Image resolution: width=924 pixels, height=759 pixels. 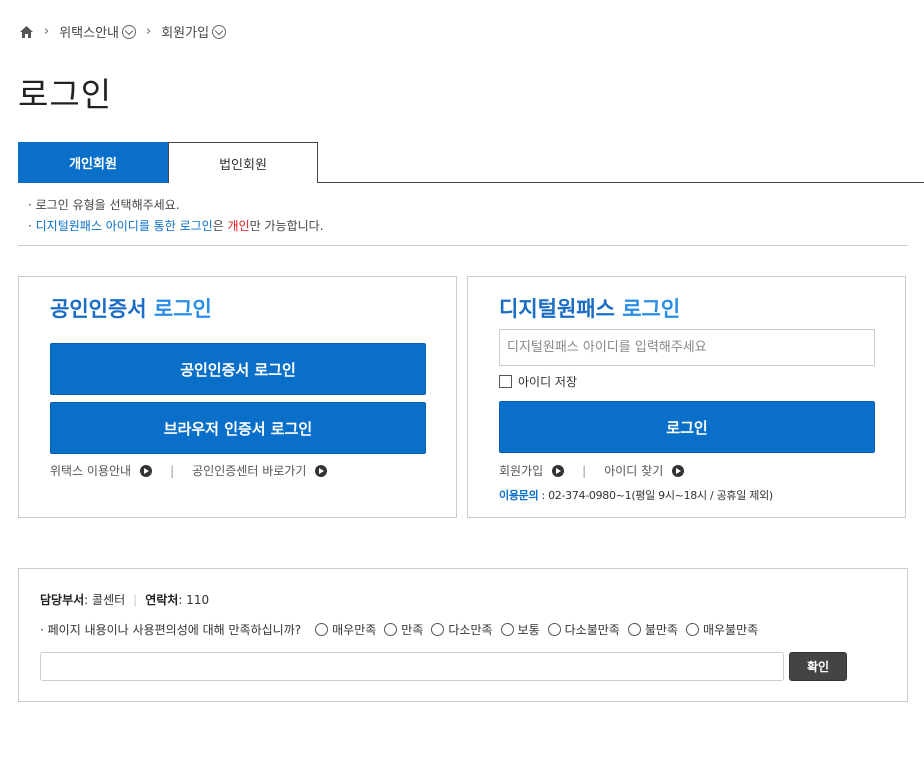 I want to click on join-link: 회원가입, so click(x=532, y=470).